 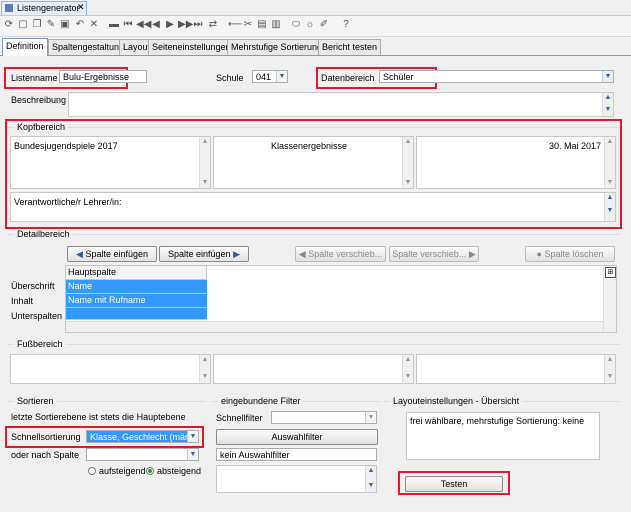 What do you see at coordinates (407, 369) in the screenshot?
I see `fuss-center-scrollbar: ▲ ▼` at bounding box center [407, 369].